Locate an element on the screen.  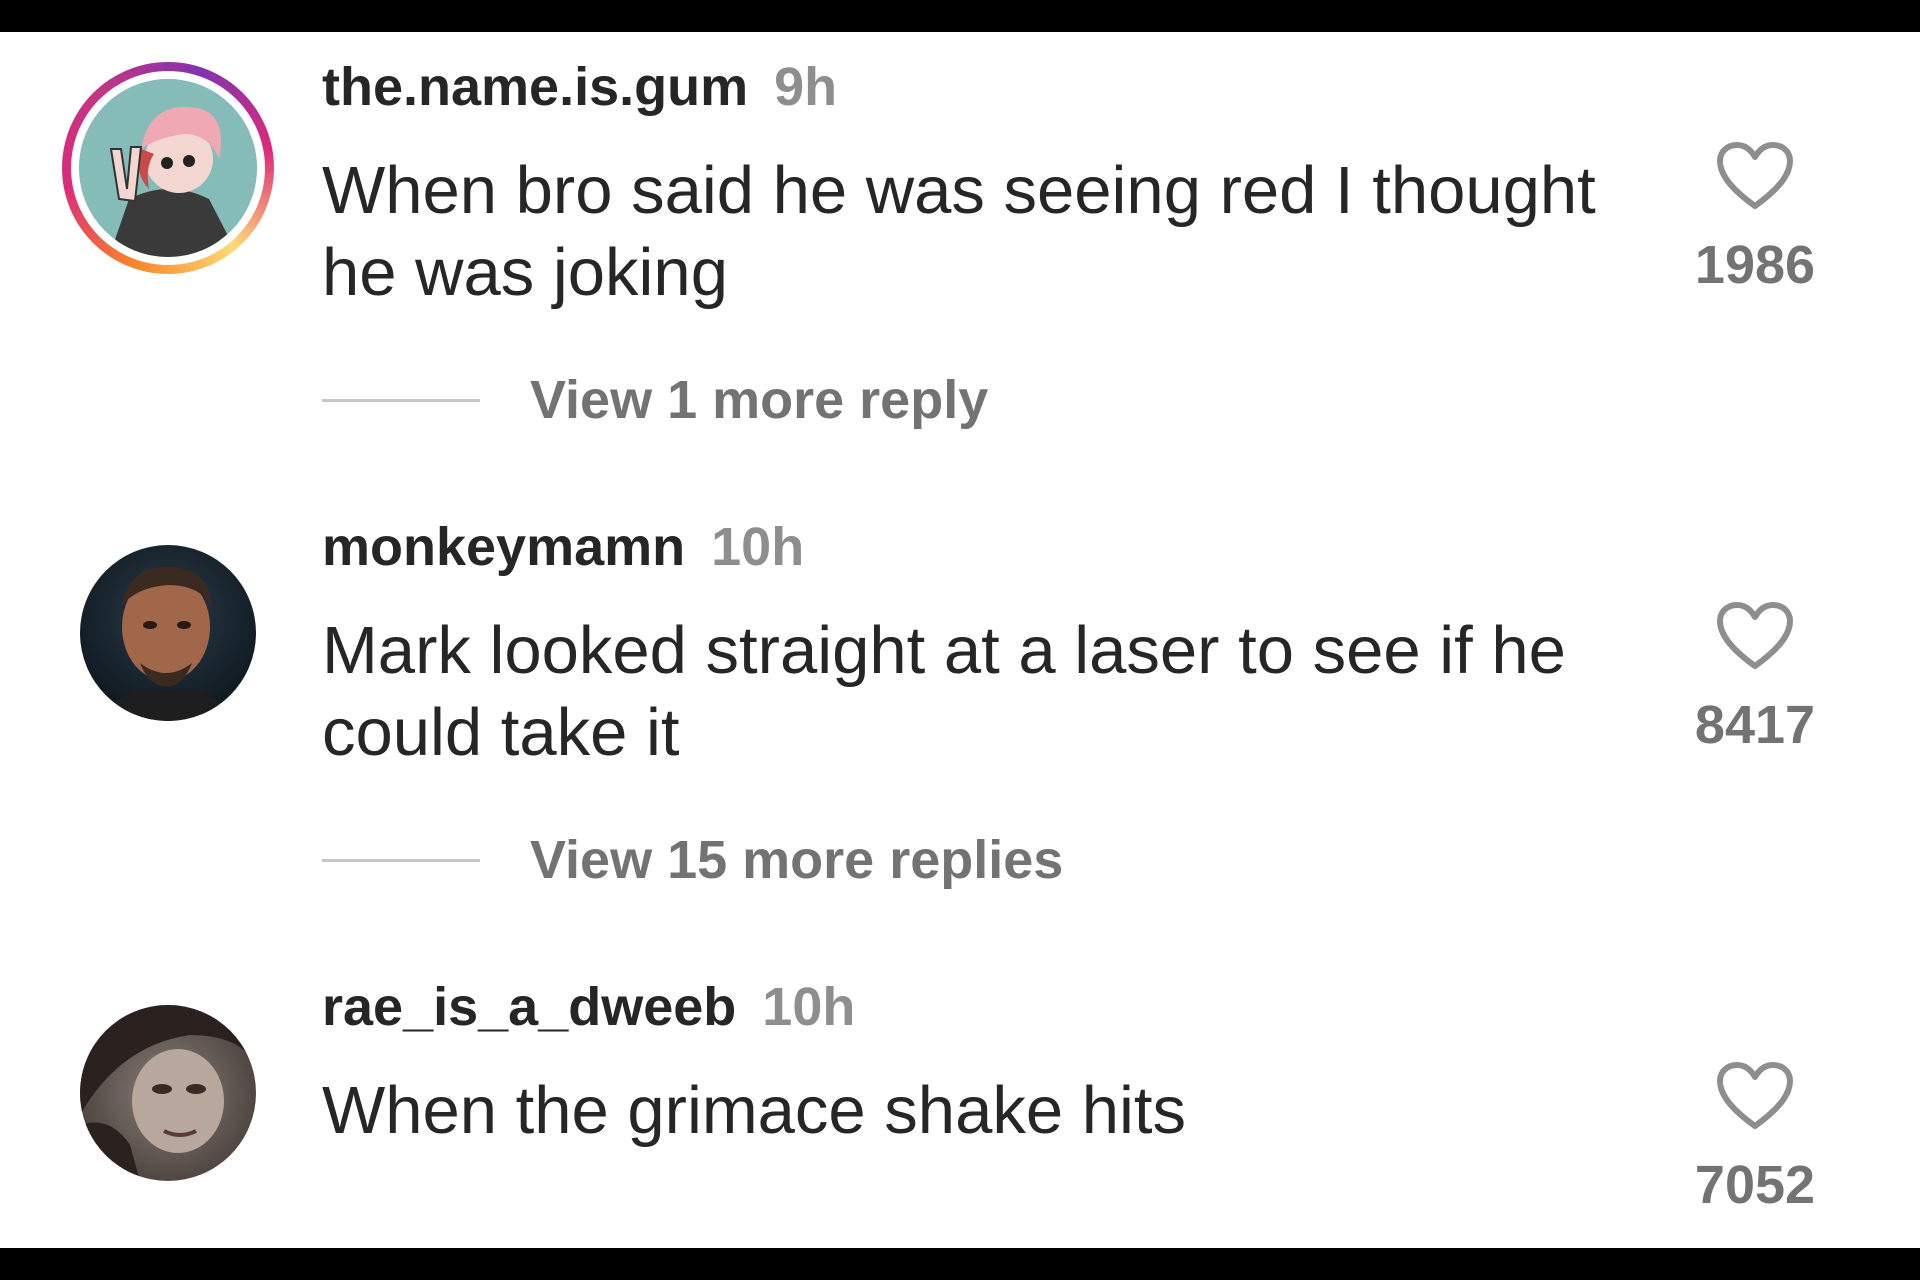
username: rae_is_a_dweeb is located at coordinates (529, 1007).